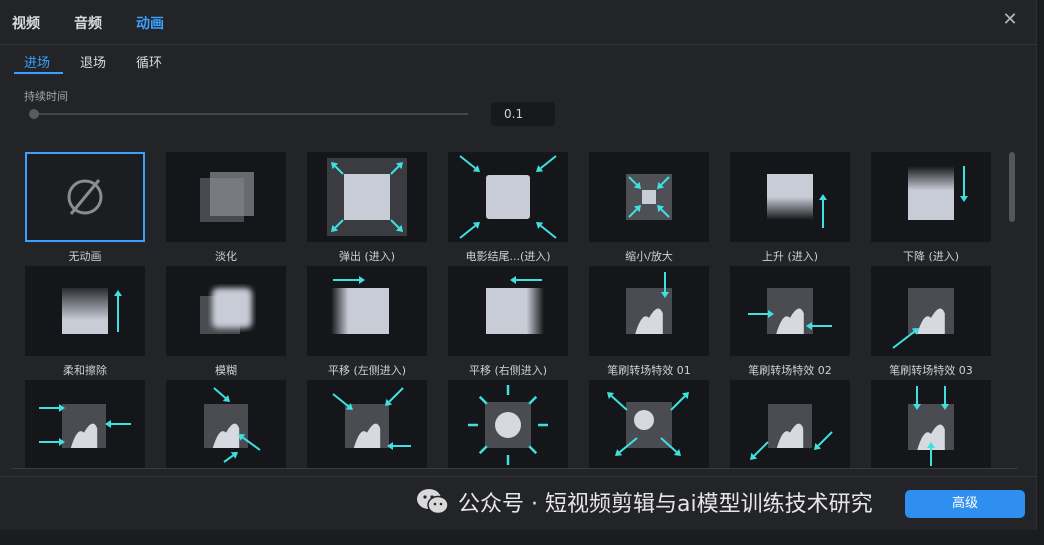 This screenshot has width=1044, height=545. I want to click on soft-wipe-icon, so click(92, 311).